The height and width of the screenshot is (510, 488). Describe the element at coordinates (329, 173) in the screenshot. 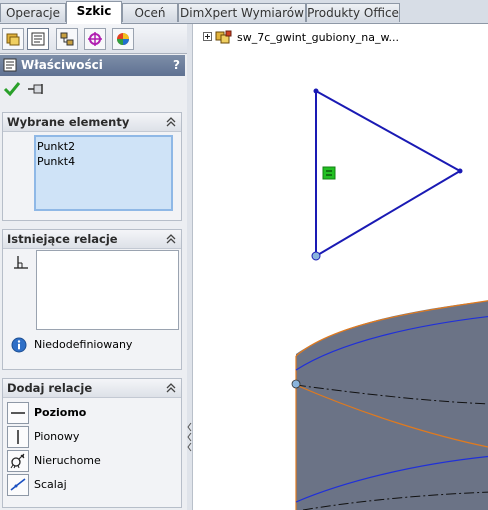

I see `equal-relation-marker` at that location.